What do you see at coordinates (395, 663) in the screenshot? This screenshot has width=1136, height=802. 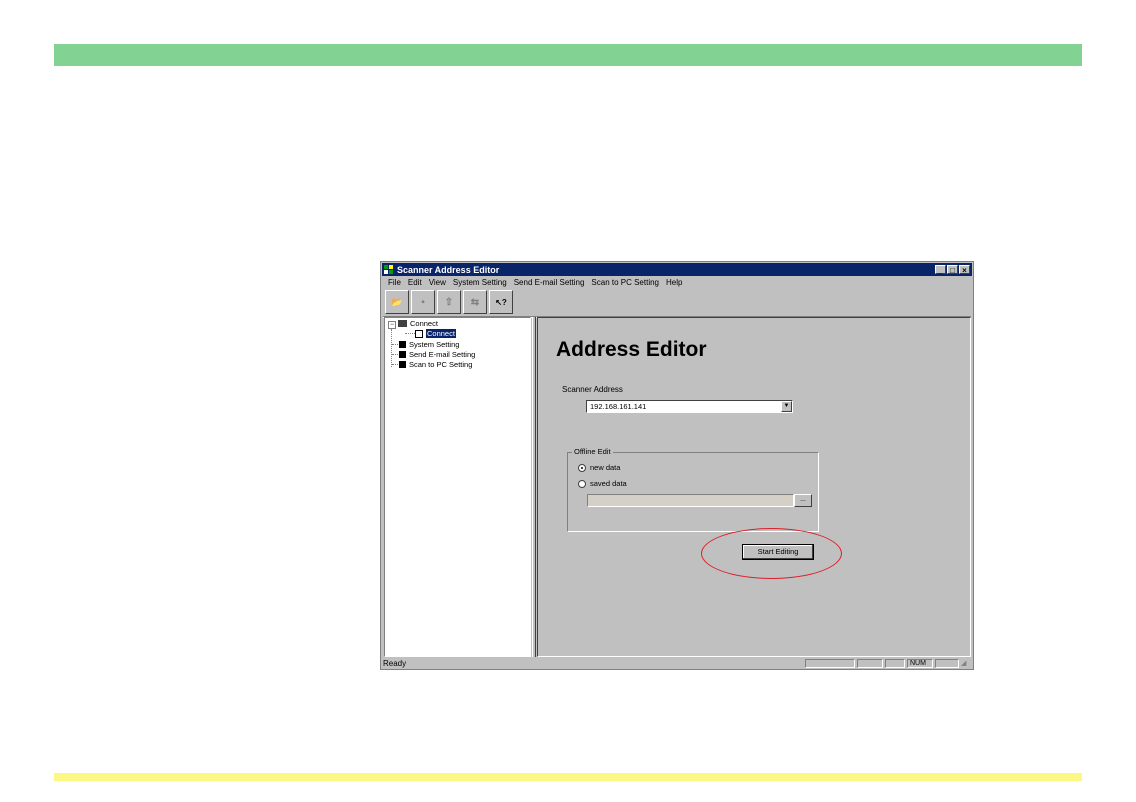 I see `status-message: Ready` at bounding box center [395, 663].